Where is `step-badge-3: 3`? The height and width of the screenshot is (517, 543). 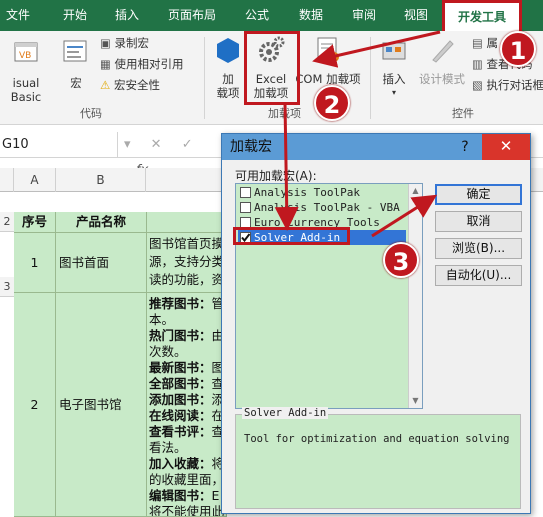 step-badge-3: 3 is located at coordinates (401, 260).